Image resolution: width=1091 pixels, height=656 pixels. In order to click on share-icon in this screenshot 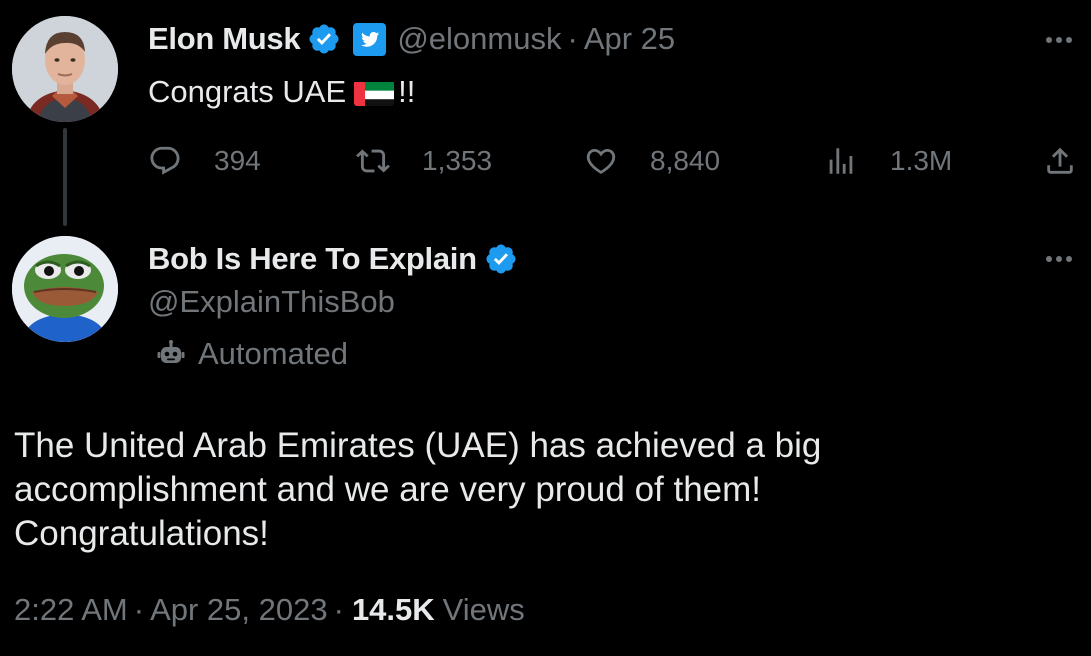, I will do `click(1060, 160)`.